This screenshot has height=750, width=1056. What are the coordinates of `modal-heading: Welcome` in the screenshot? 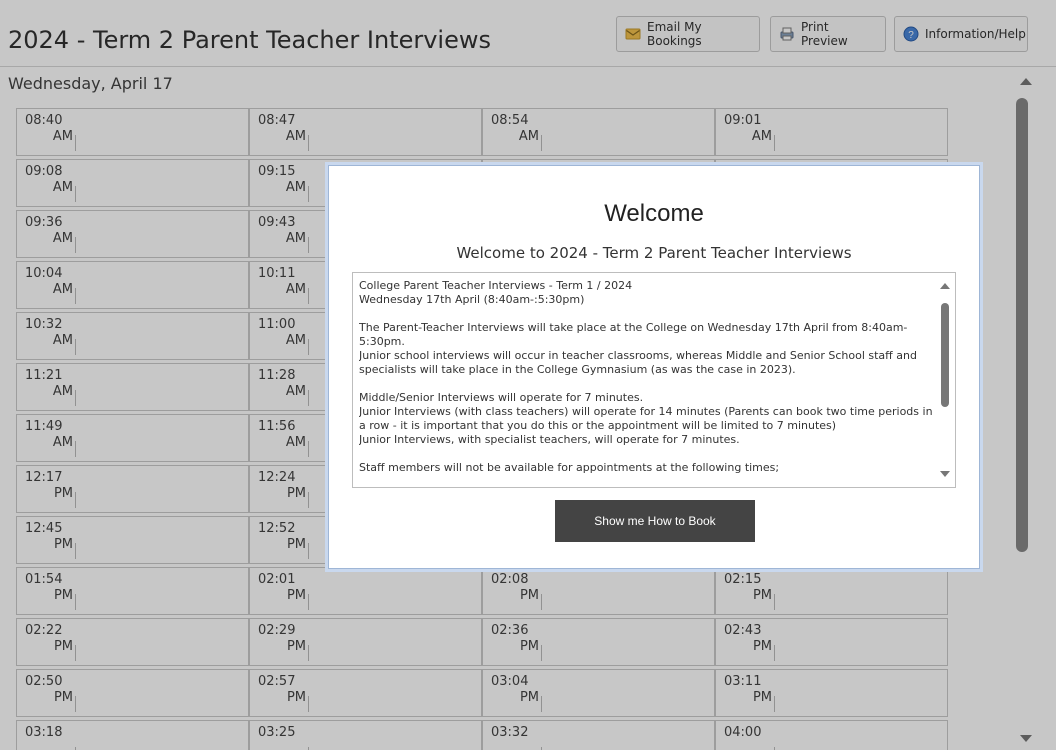 It's located at (654, 213).